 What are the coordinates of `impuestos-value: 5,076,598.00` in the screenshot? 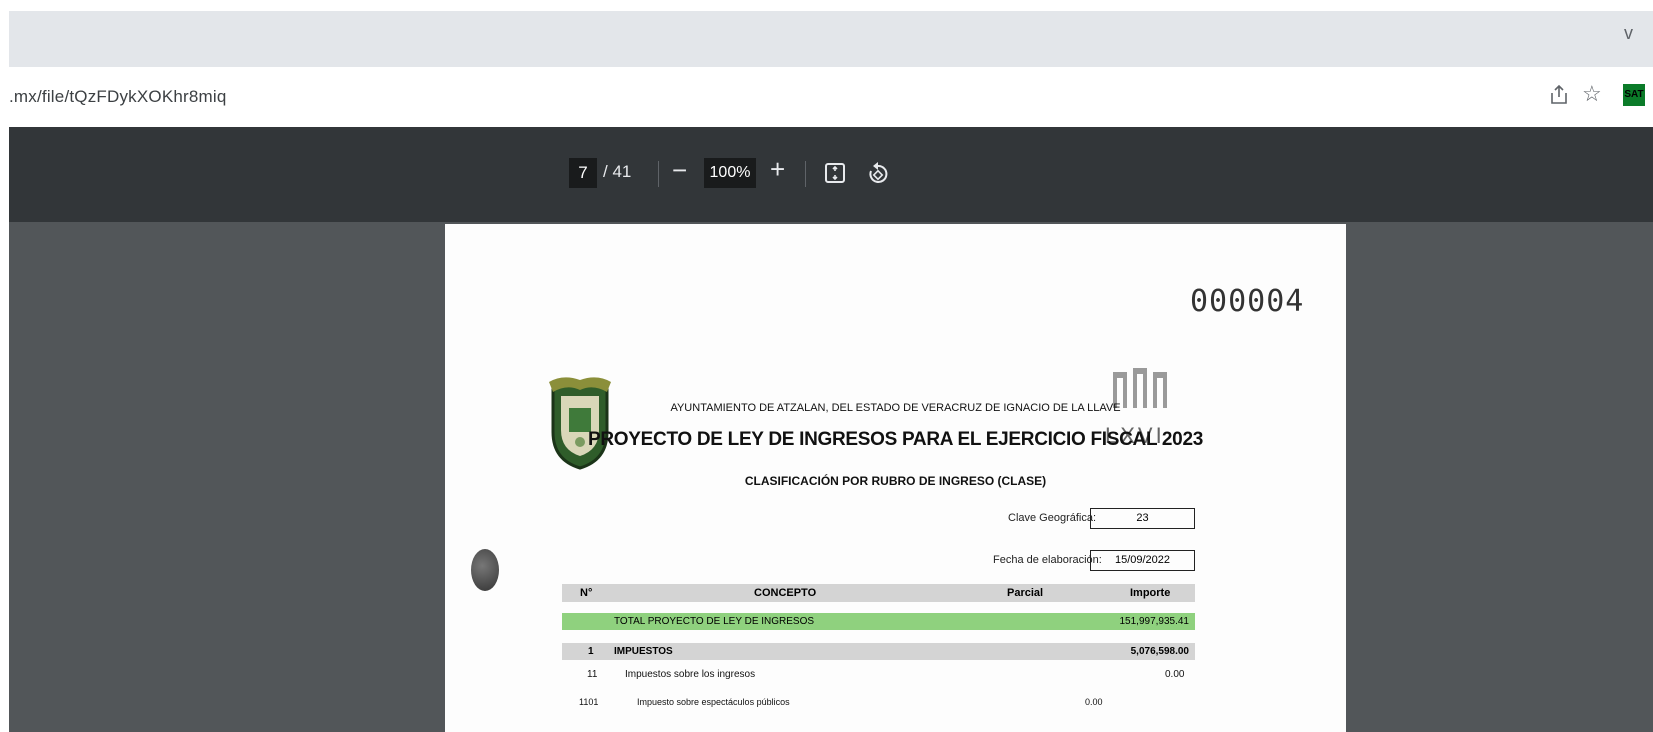 It's located at (1159, 651).